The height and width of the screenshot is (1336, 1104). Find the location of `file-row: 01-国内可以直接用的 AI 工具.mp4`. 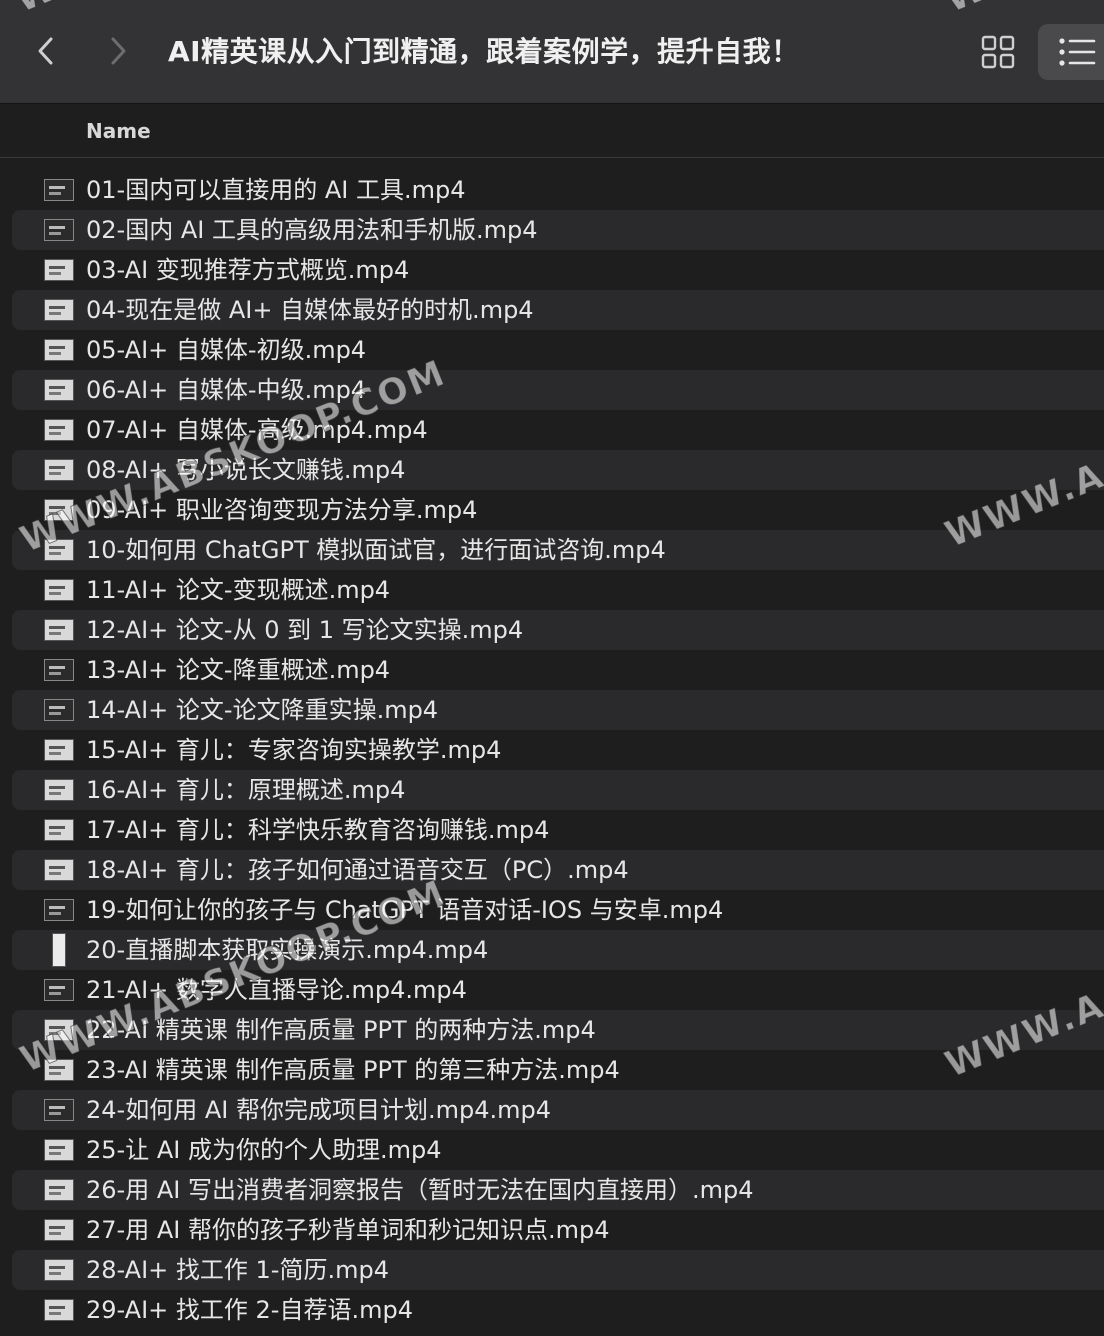

file-row: 01-国内可以直接用的 AI 工具.mp4 is located at coordinates (558, 190).